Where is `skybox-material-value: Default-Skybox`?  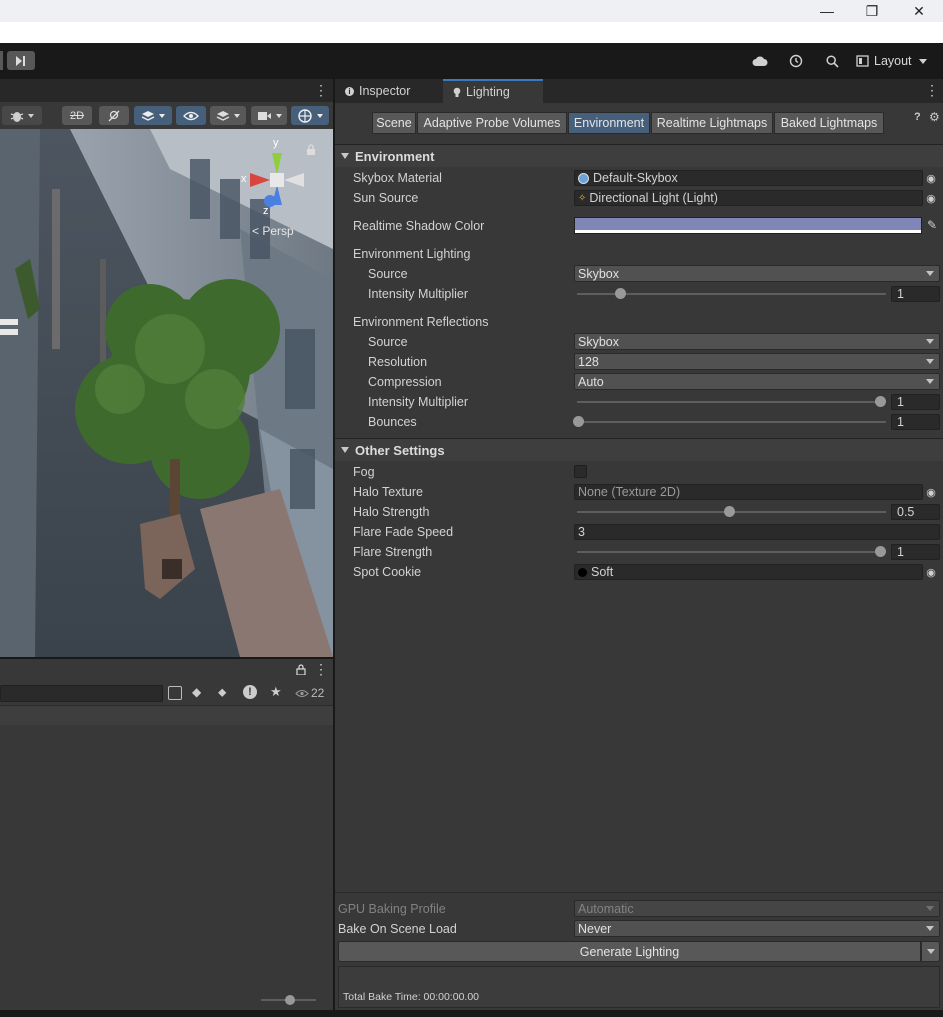 skybox-material-value: Default-Skybox is located at coordinates (635, 178).